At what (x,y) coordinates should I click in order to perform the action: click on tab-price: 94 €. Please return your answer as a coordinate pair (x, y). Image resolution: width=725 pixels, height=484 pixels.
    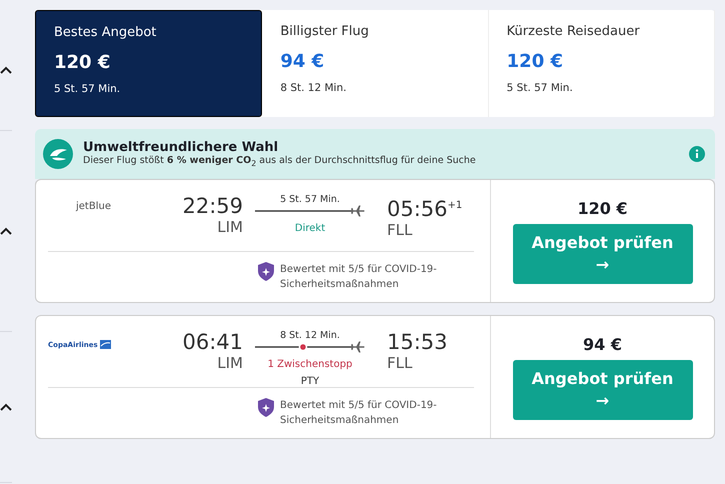
    Looking at the image, I should click on (303, 61).